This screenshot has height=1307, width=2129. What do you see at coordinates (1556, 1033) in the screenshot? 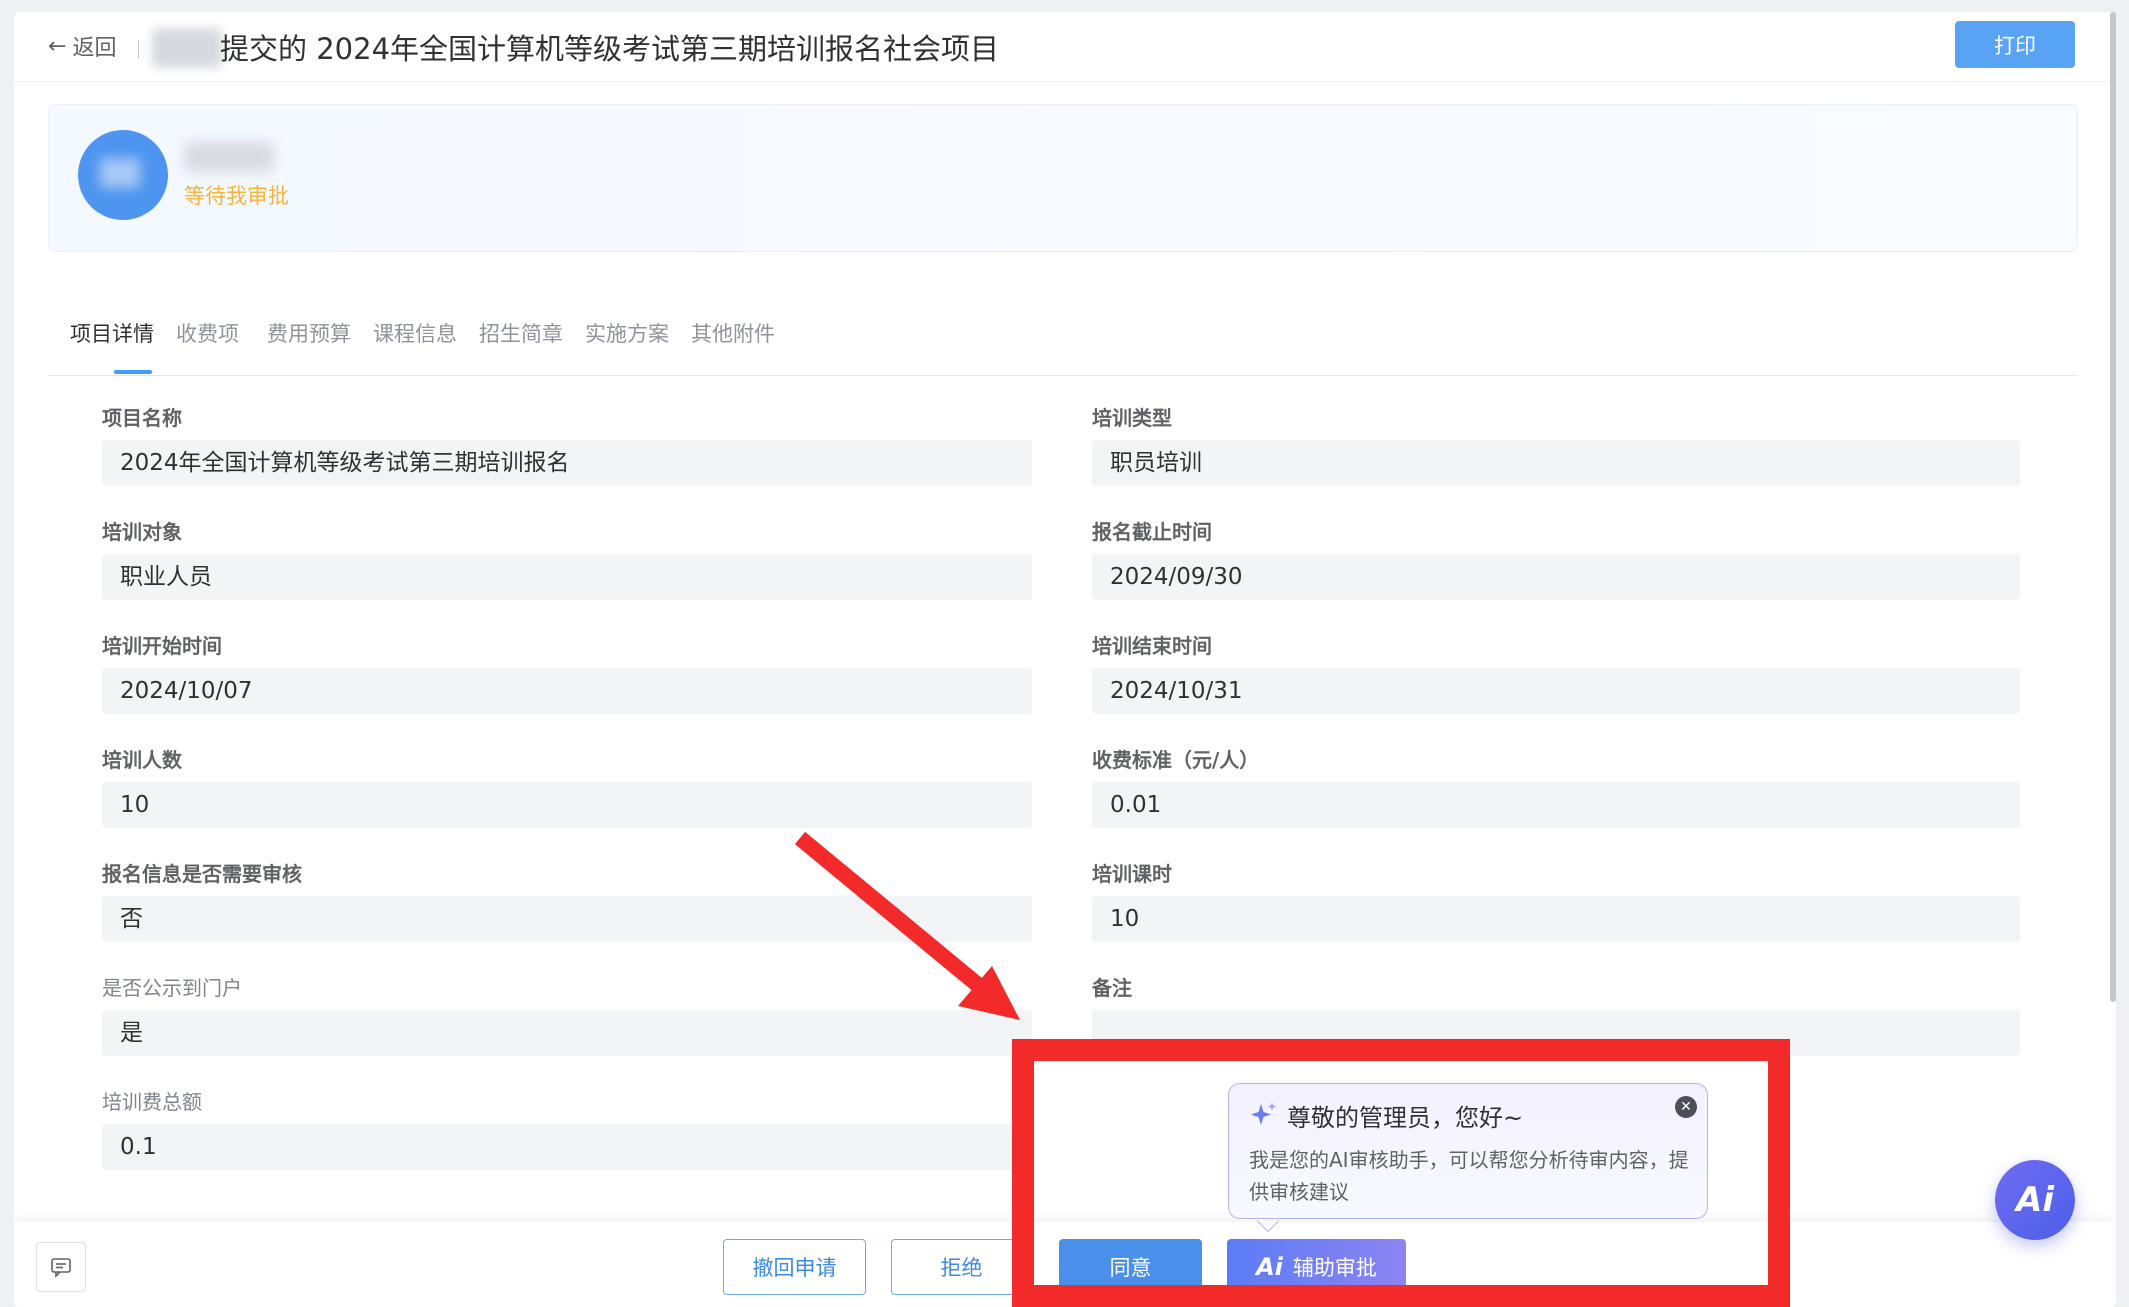
I see `remark-value` at bounding box center [1556, 1033].